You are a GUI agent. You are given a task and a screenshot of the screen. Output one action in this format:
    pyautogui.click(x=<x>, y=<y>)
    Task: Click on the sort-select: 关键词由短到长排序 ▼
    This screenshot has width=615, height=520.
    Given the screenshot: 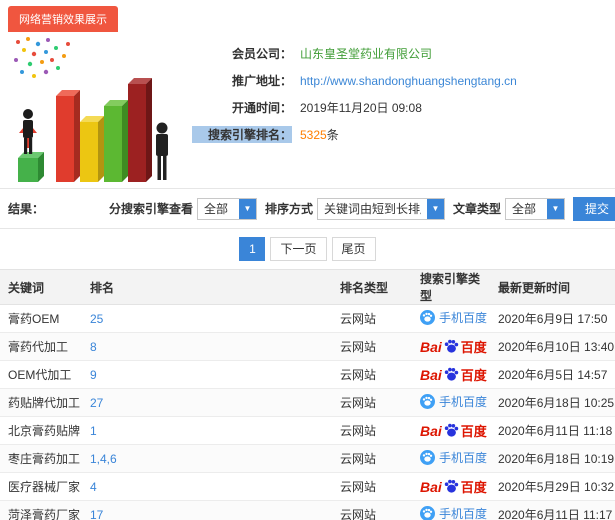 What is the action you would take?
    pyautogui.click(x=380, y=208)
    